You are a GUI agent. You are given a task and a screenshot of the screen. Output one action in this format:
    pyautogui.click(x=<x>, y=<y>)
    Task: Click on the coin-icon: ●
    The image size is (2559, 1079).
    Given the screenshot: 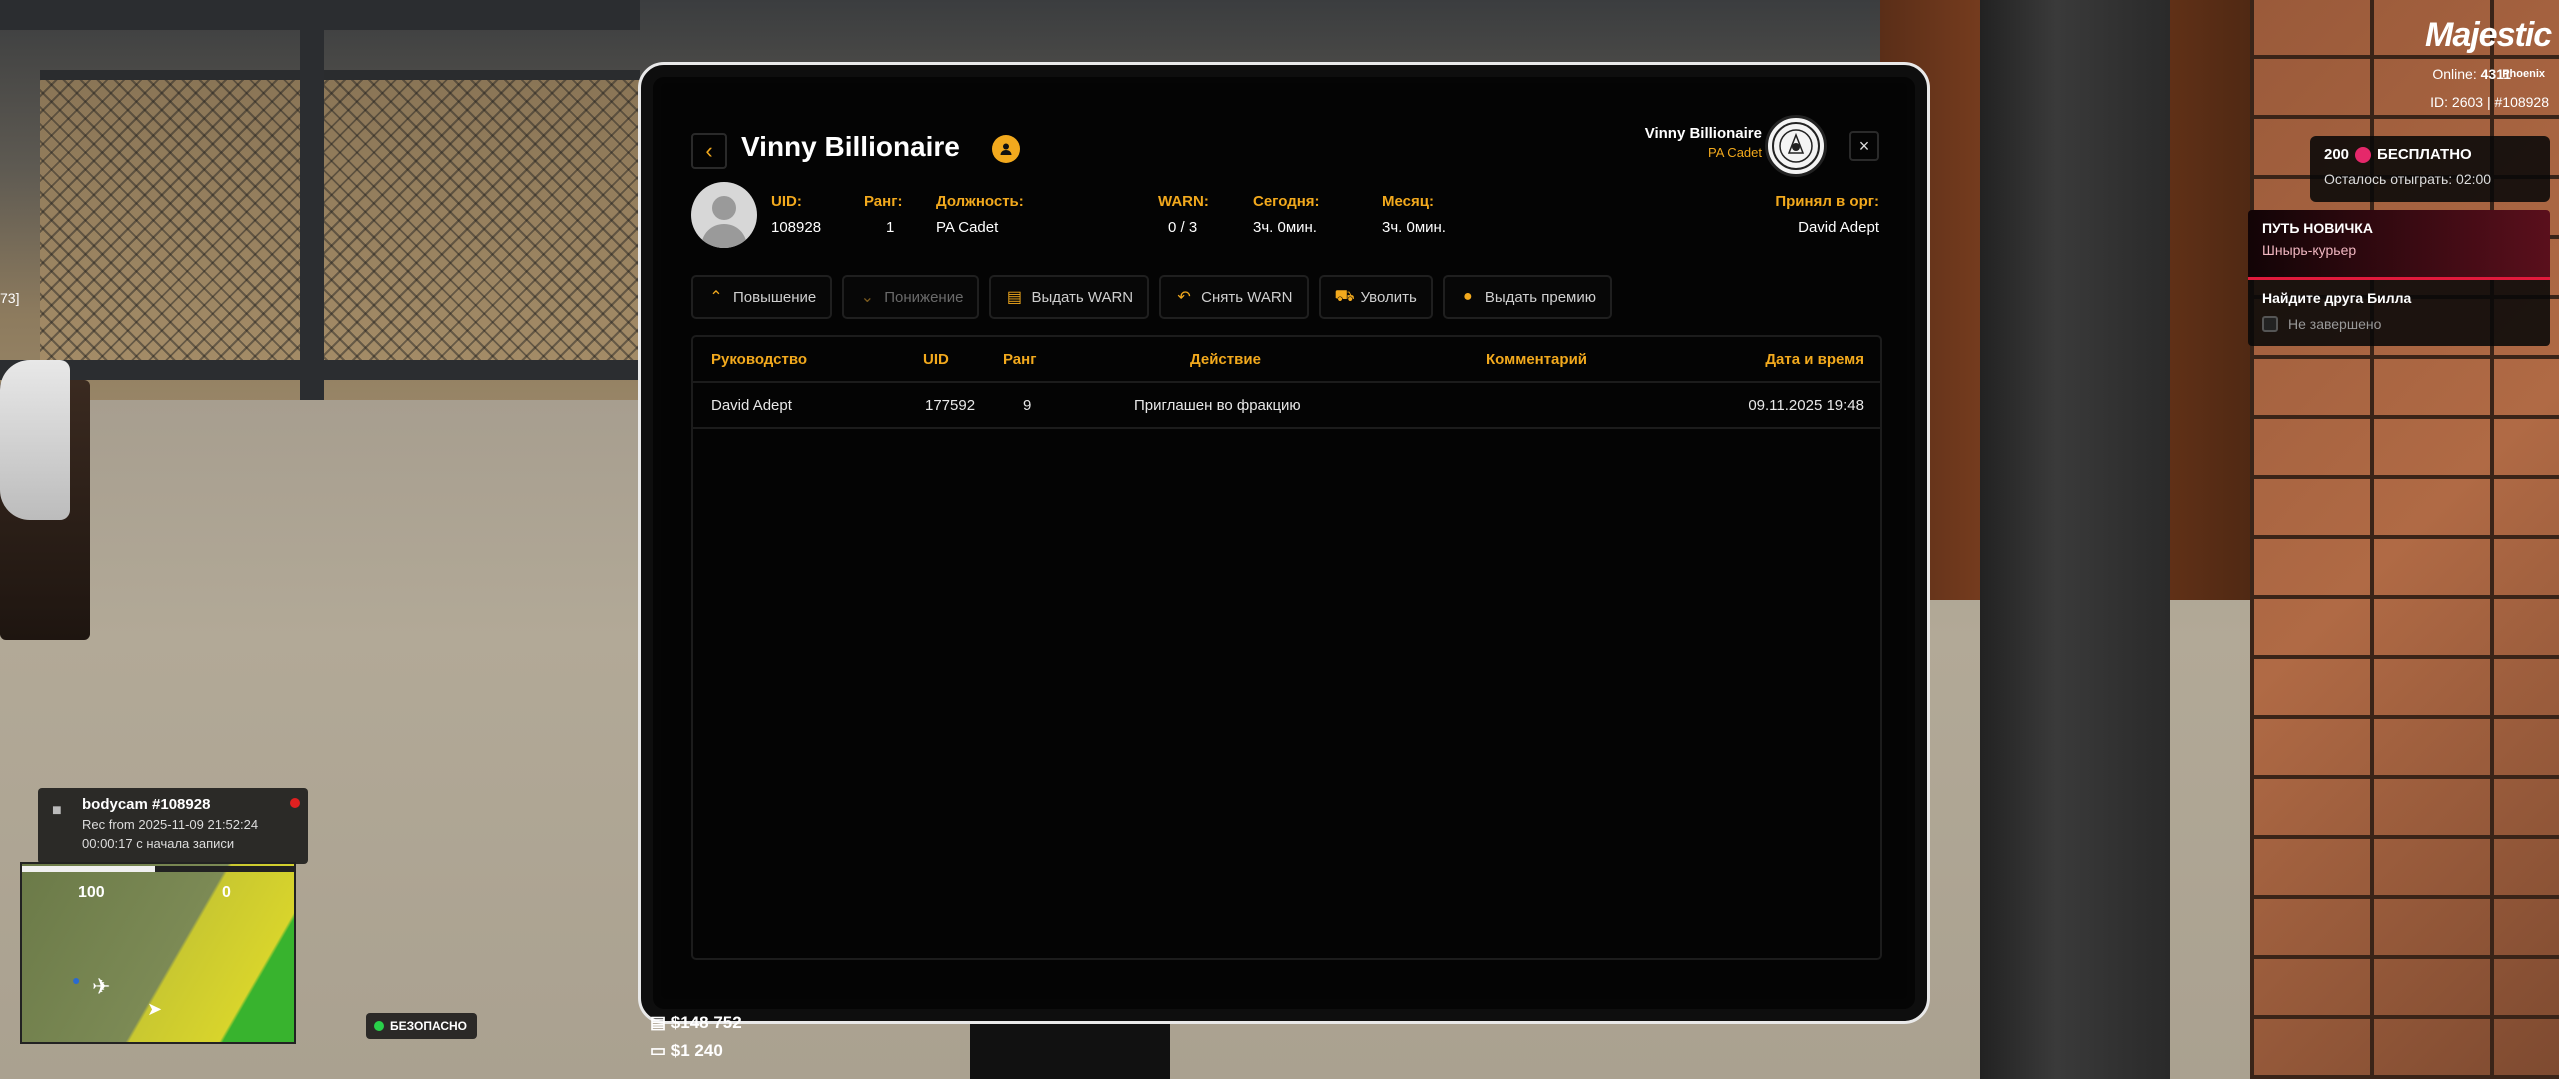 What is the action you would take?
    pyautogui.click(x=1467, y=296)
    